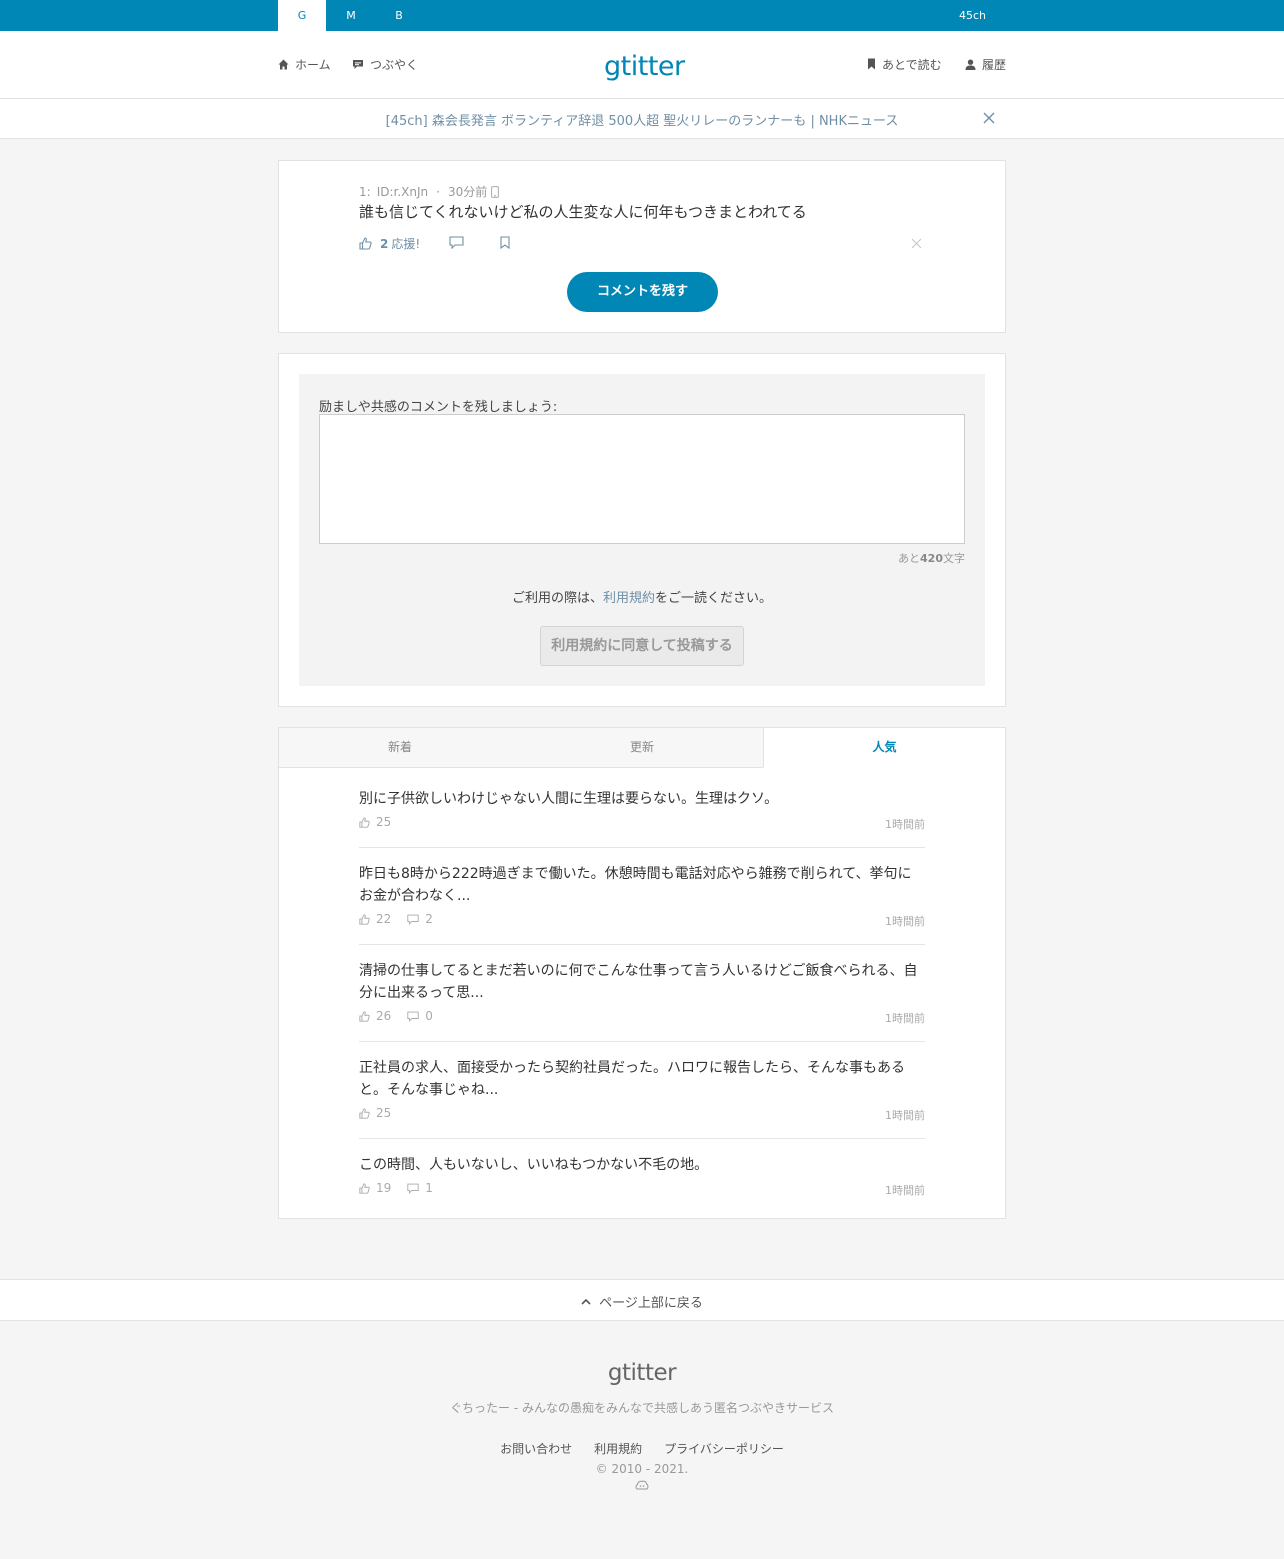  I want to click on post-time: 30分前, so click(467, 192).